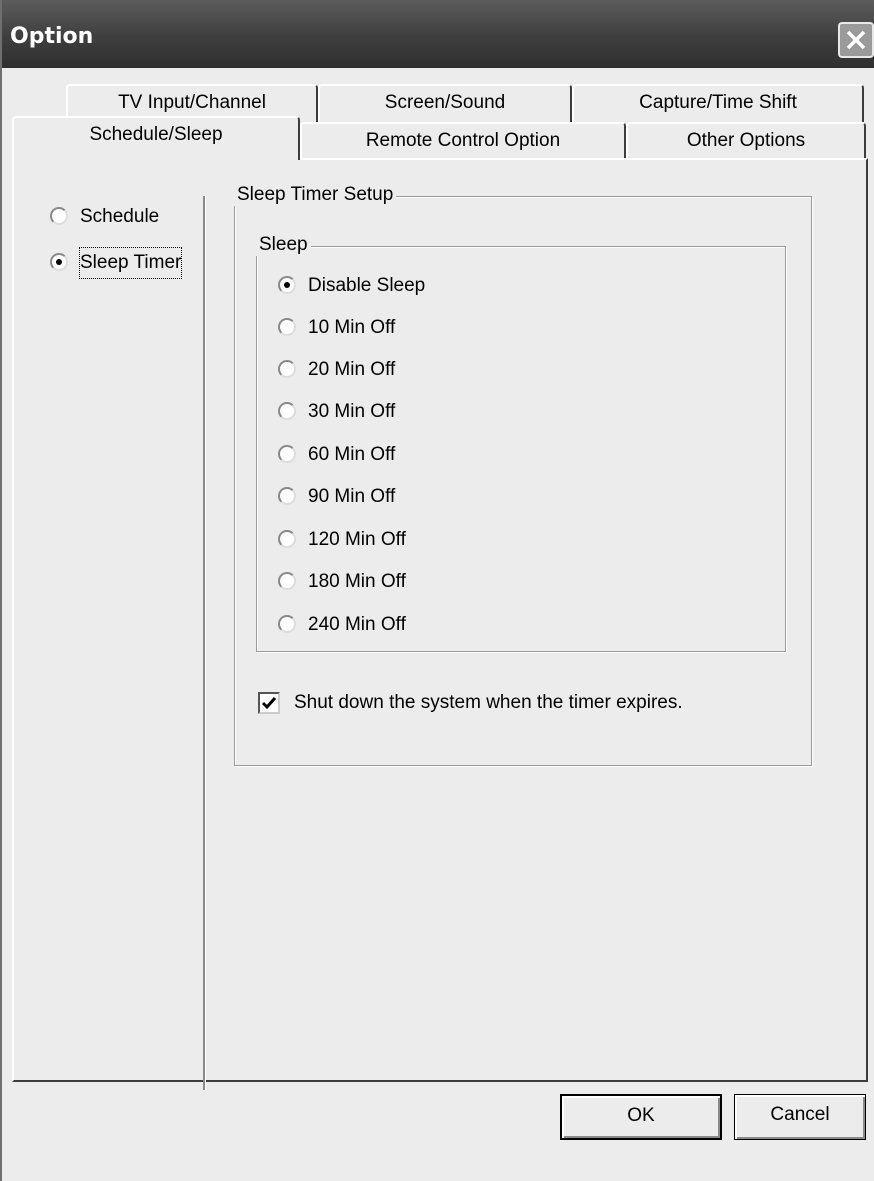 The width and height of the screenshot is (874, 1181). Describe the element at coordinates (352, 454) in the screenshot. I see `sleep-option-label: 60 Min Off` at that location.